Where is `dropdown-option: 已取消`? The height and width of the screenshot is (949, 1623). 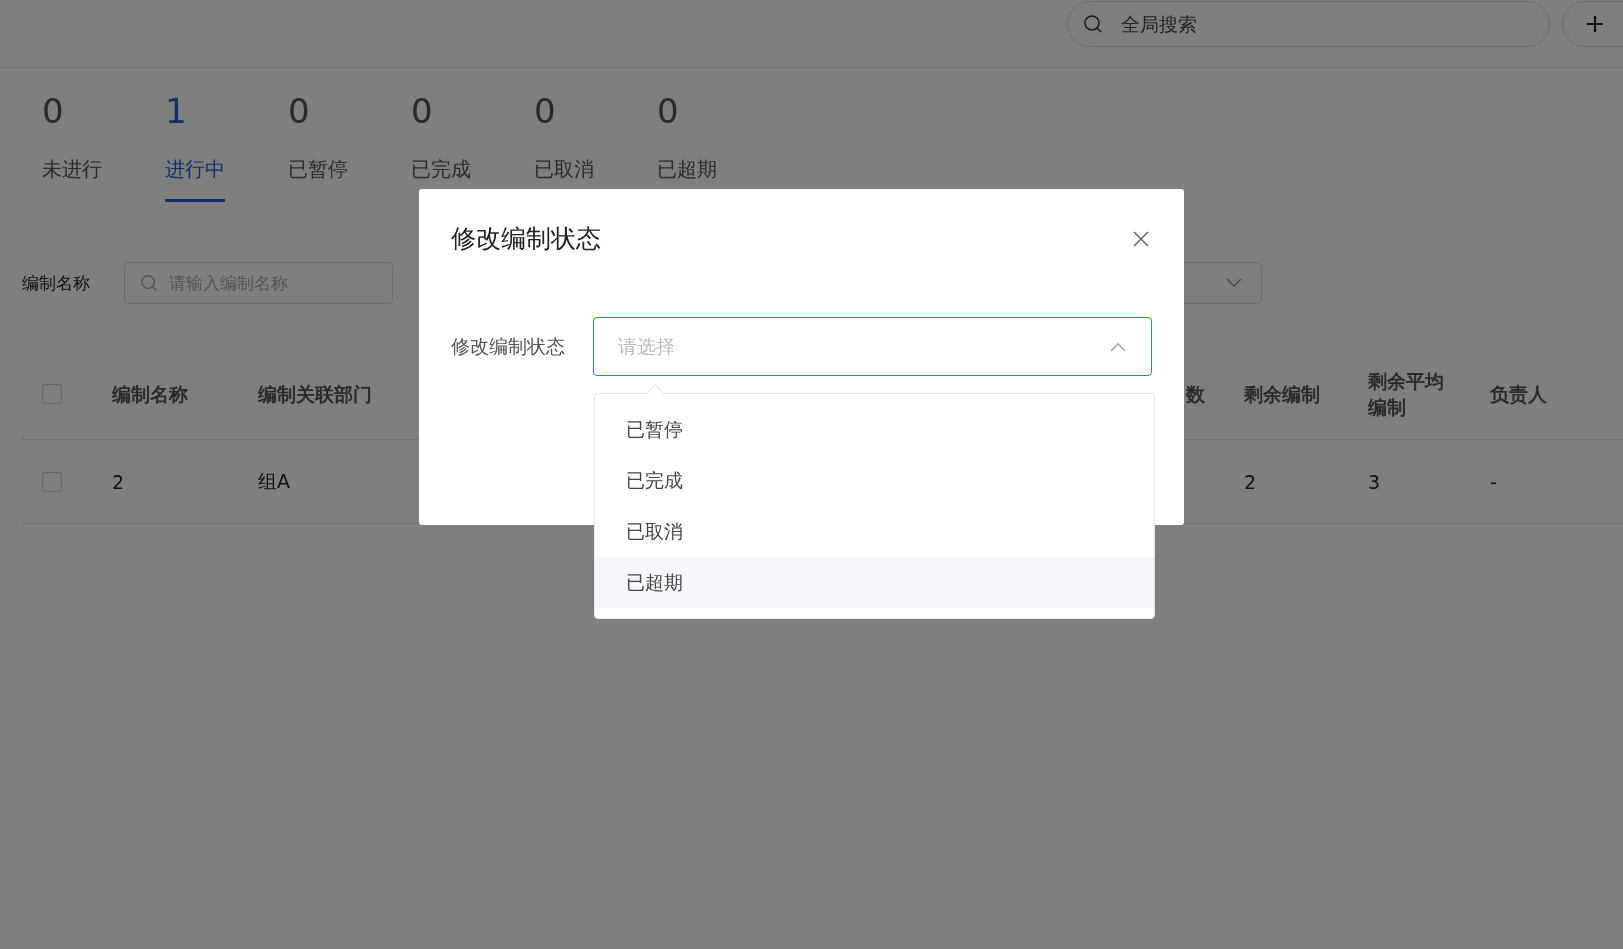
dropdown-option: 已取消 is located at coordinates (874, 531).